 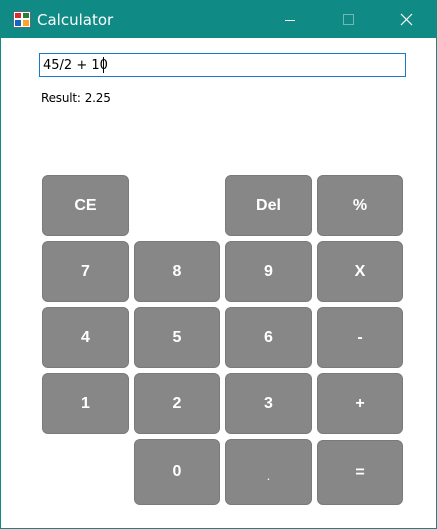 I want to click on maximize-icon, so click(x=348, y=19).